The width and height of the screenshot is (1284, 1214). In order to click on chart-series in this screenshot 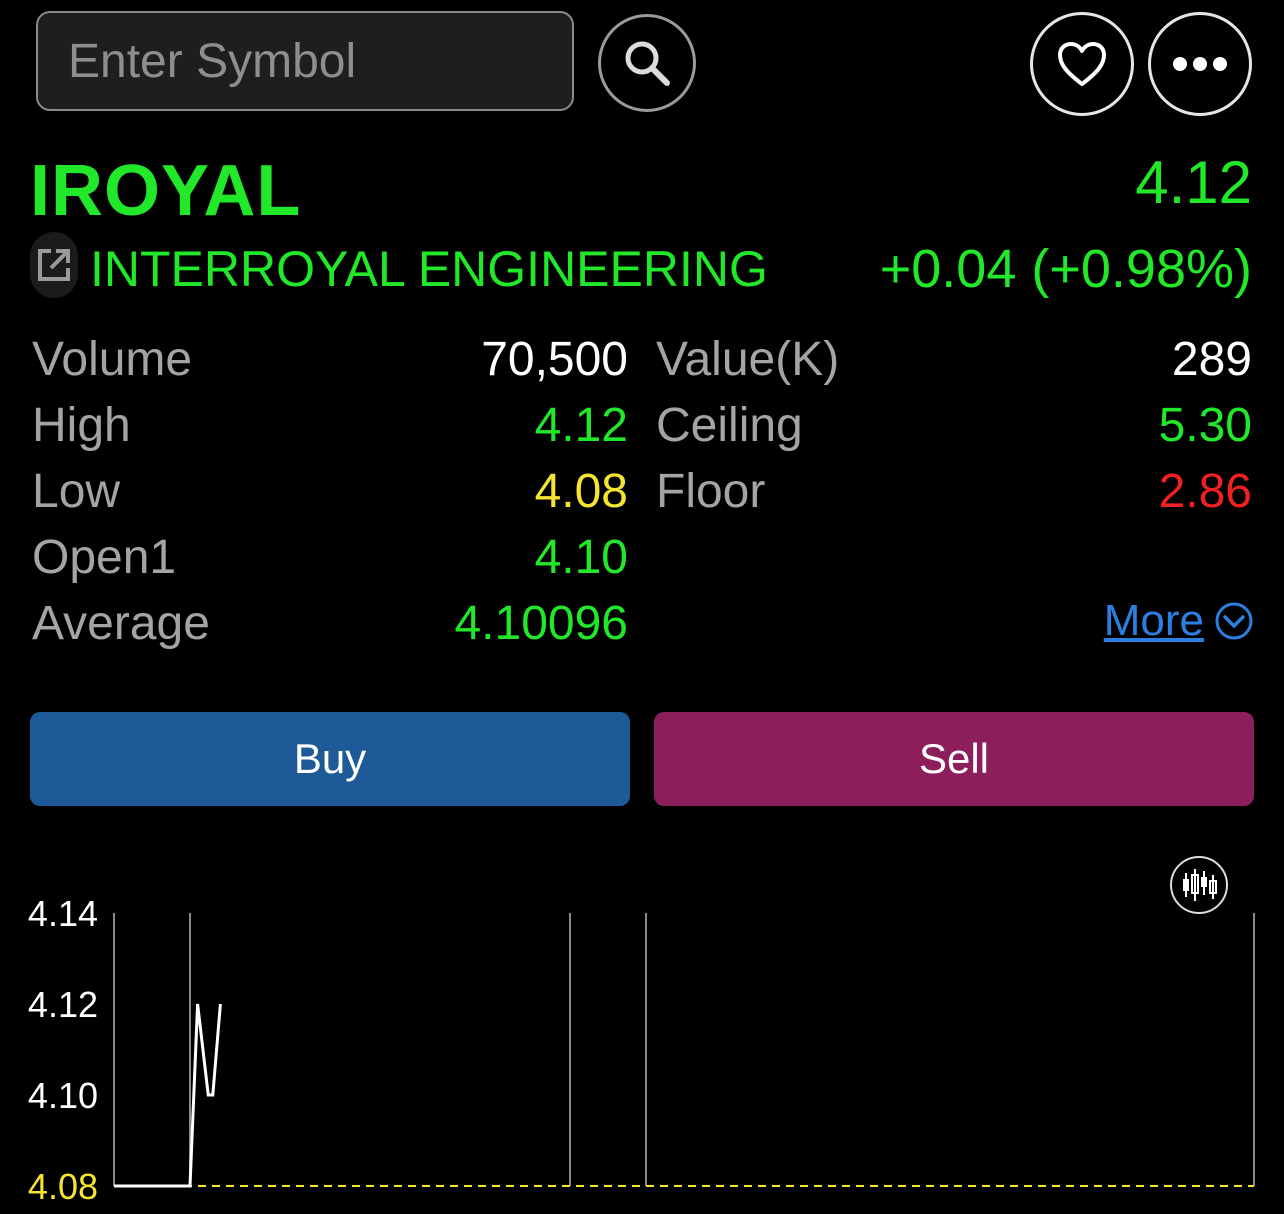, I will do `click(168, 1095)`.